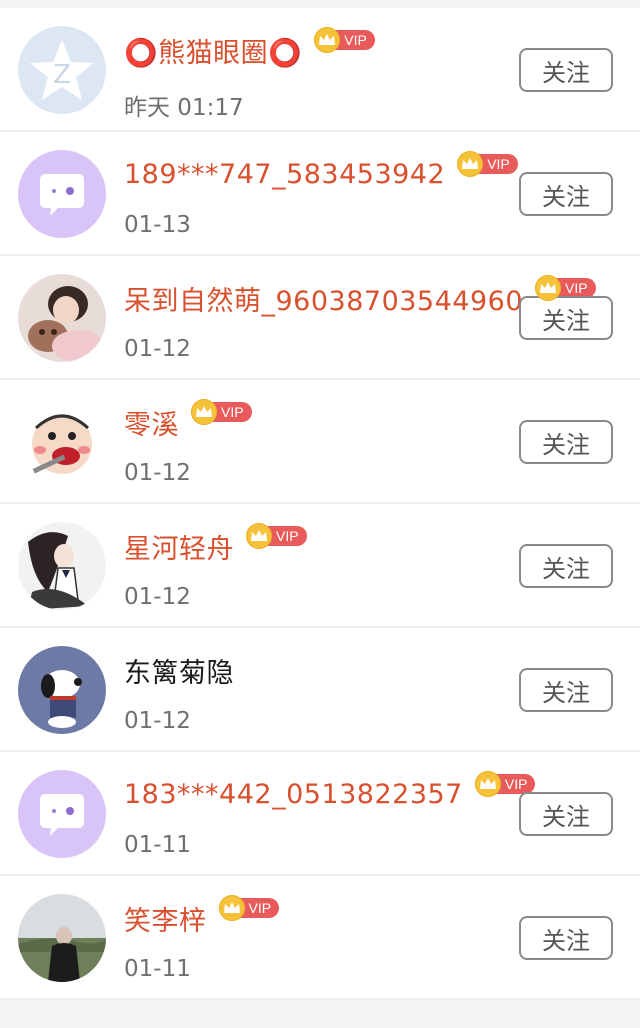 The height and width of the screenshot is (1028, 640). I want to click on anime-girl-avatar-icon, so click(62, 566).